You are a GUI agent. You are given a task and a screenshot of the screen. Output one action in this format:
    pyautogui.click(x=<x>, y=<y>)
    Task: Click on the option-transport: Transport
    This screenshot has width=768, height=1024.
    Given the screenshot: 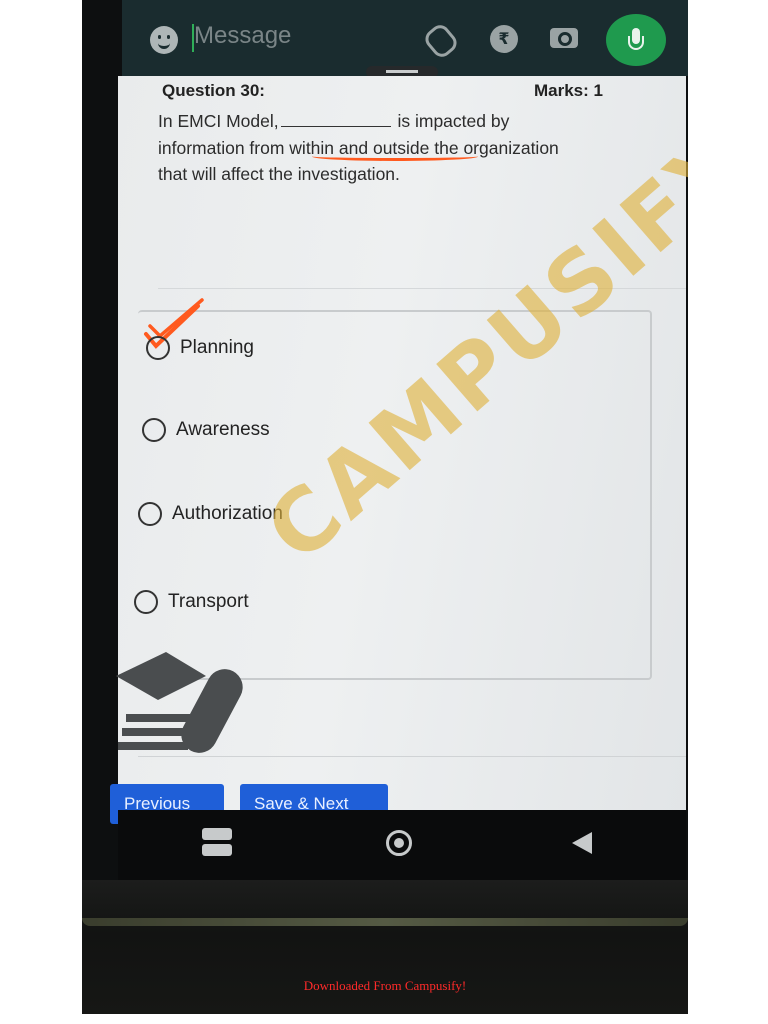 What is the action you would take?
    pyautogui.click(x=191, y=602)
    